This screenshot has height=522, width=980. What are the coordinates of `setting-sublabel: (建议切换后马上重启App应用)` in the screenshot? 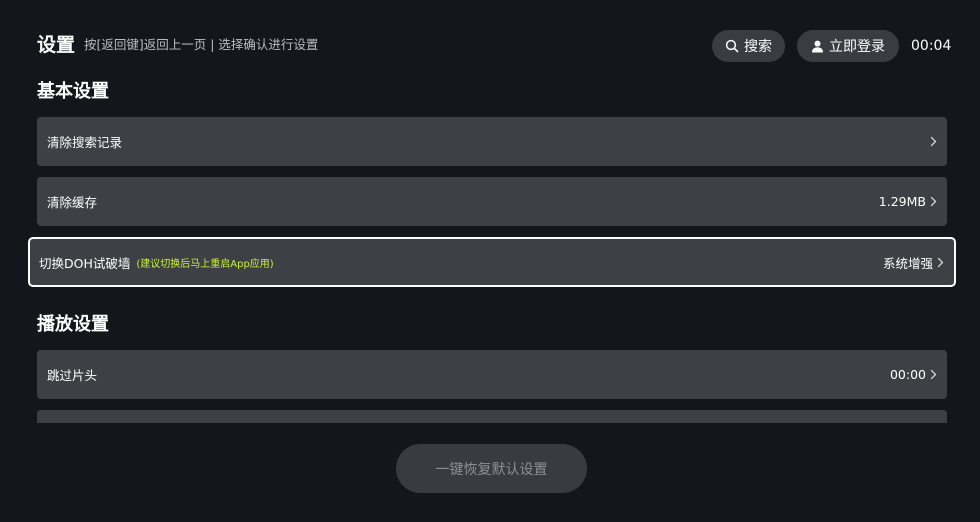 It's located at (205, 264).